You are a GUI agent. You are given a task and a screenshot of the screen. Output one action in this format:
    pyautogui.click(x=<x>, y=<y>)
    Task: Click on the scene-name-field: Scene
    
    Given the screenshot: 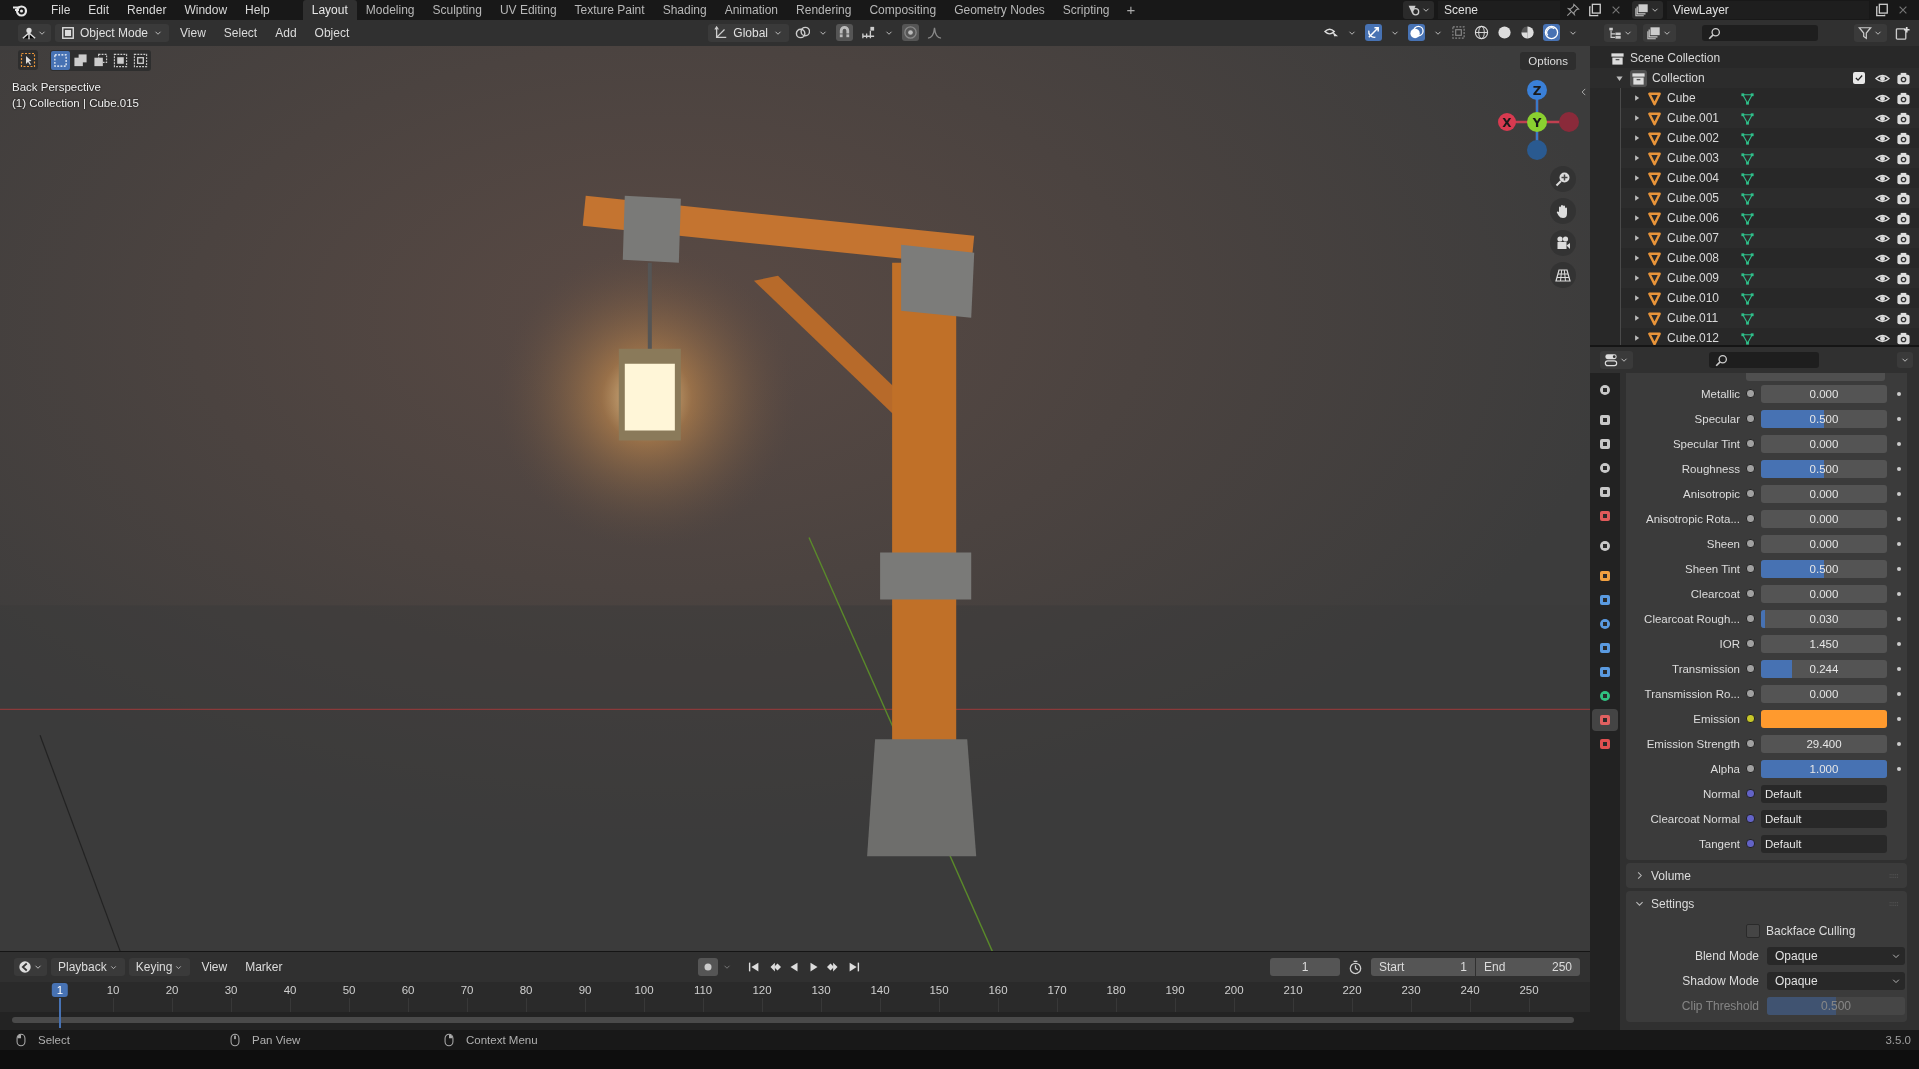 What is the action you would take?
    pyautogui.click(x=1499, y=10)
    